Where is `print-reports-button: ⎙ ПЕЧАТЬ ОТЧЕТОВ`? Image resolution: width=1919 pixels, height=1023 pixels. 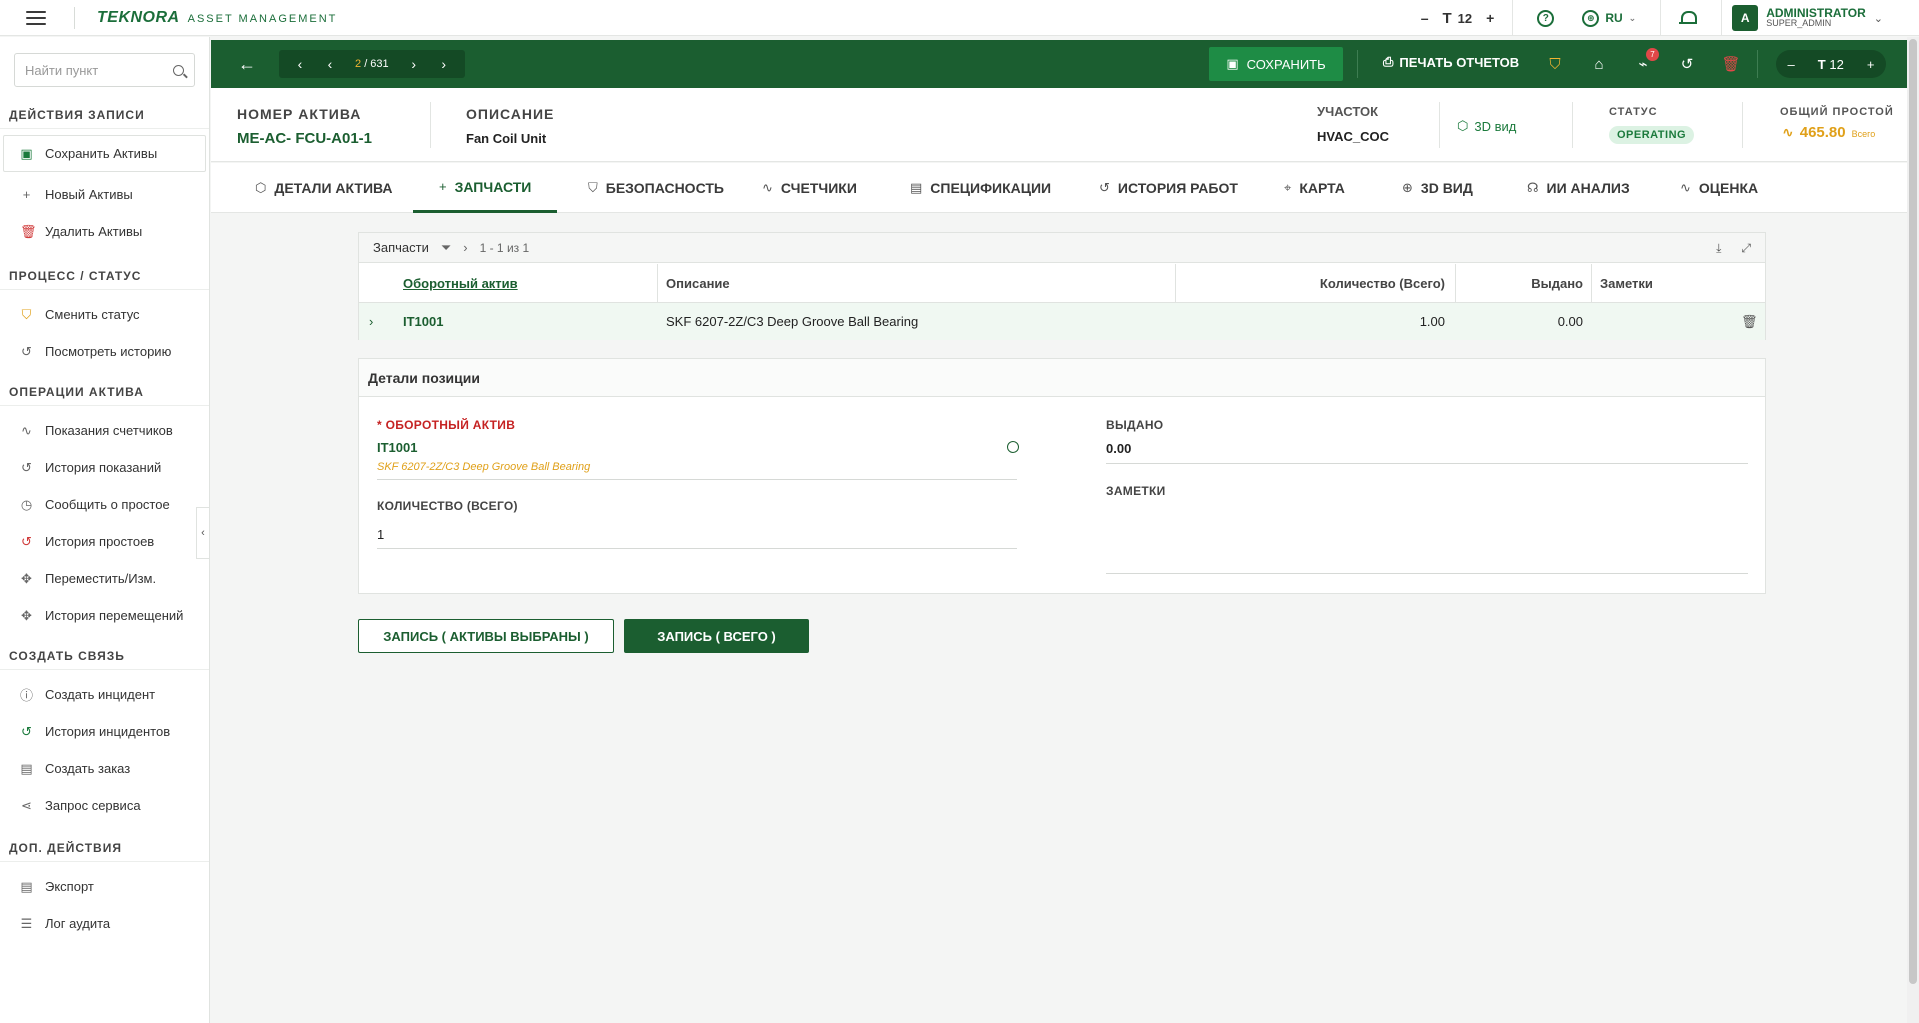
print-reports-button: ⎙ ПЕЧАТЬ ОТЧЕТОВ is located at coordinates (1451, 62).